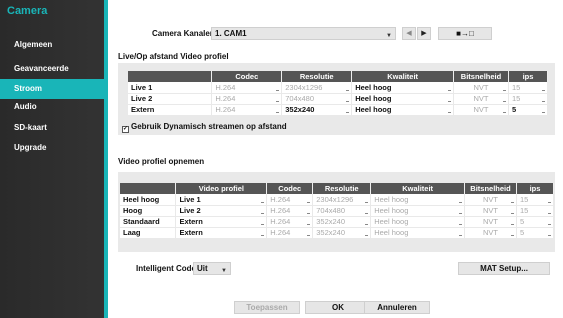  What do you see at coordinates (231, 33) in the screenshot?
I see `camera-channel-value: 1. CAM1` at bounding box center [231, 33].